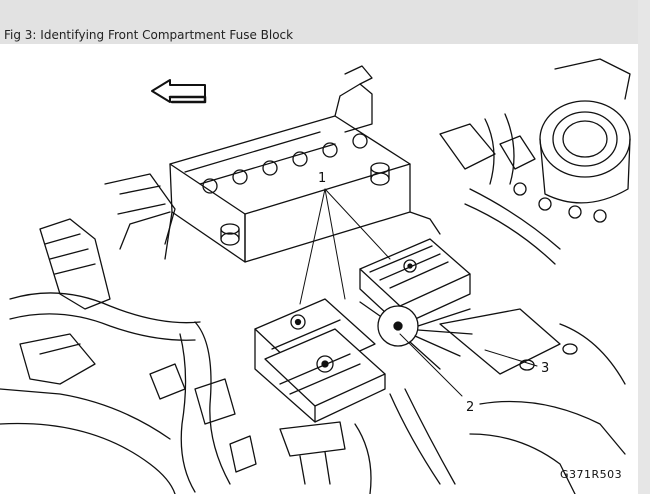 The image size is (650, 494). What do you see at coordinates (644, 247) in the screenshot?
I see `page-edge` at bounding box center [644, 247].